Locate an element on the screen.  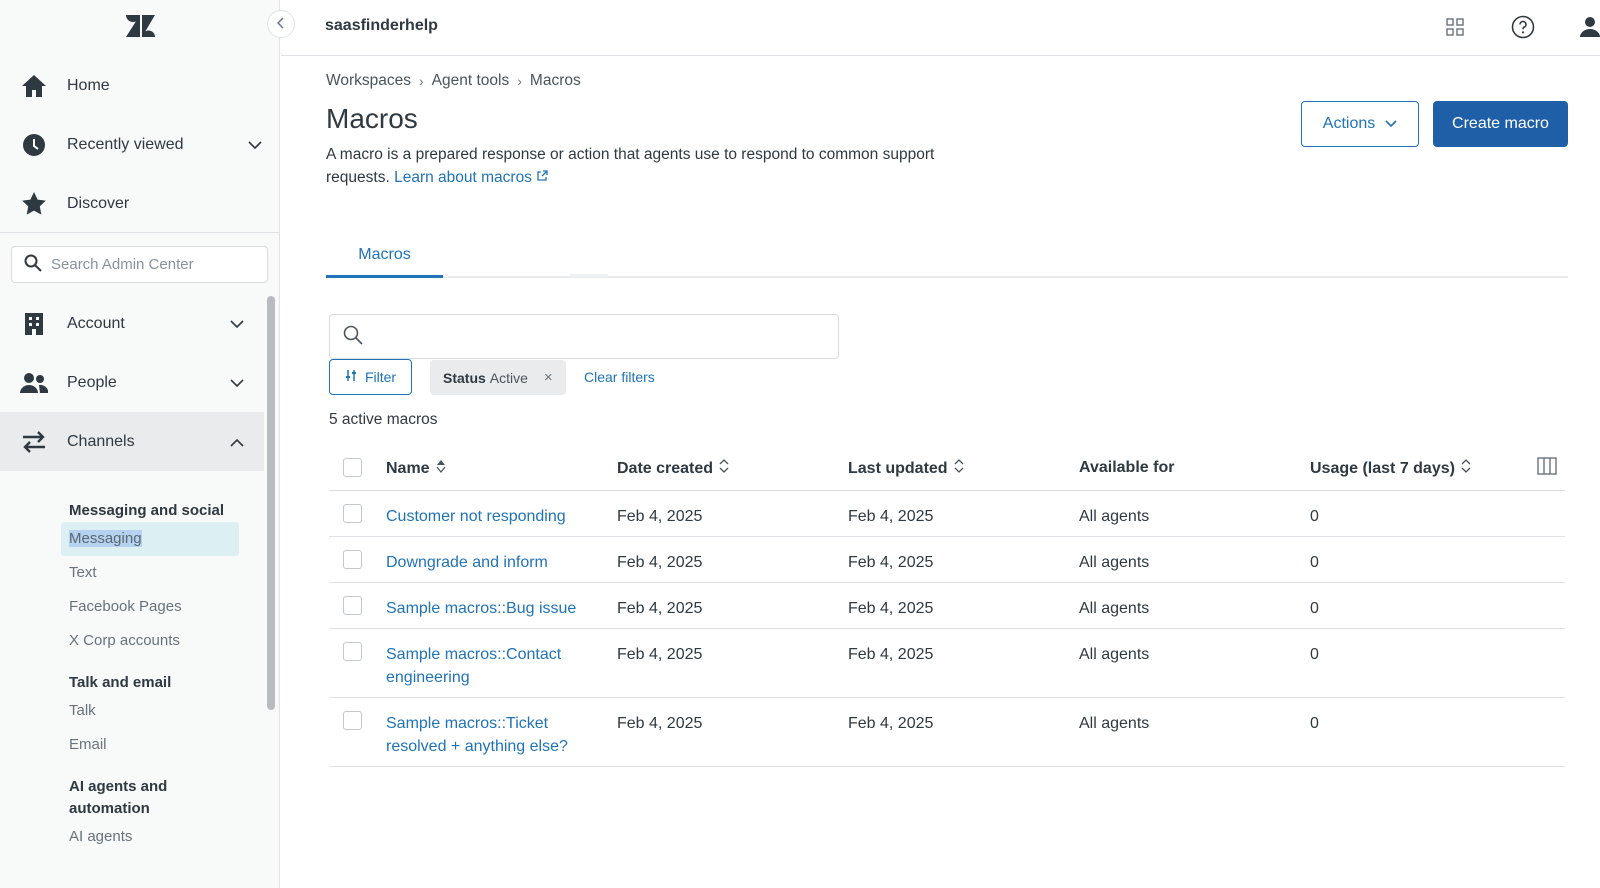
column-header-name-label: Name is located at coordinates (408, 468).